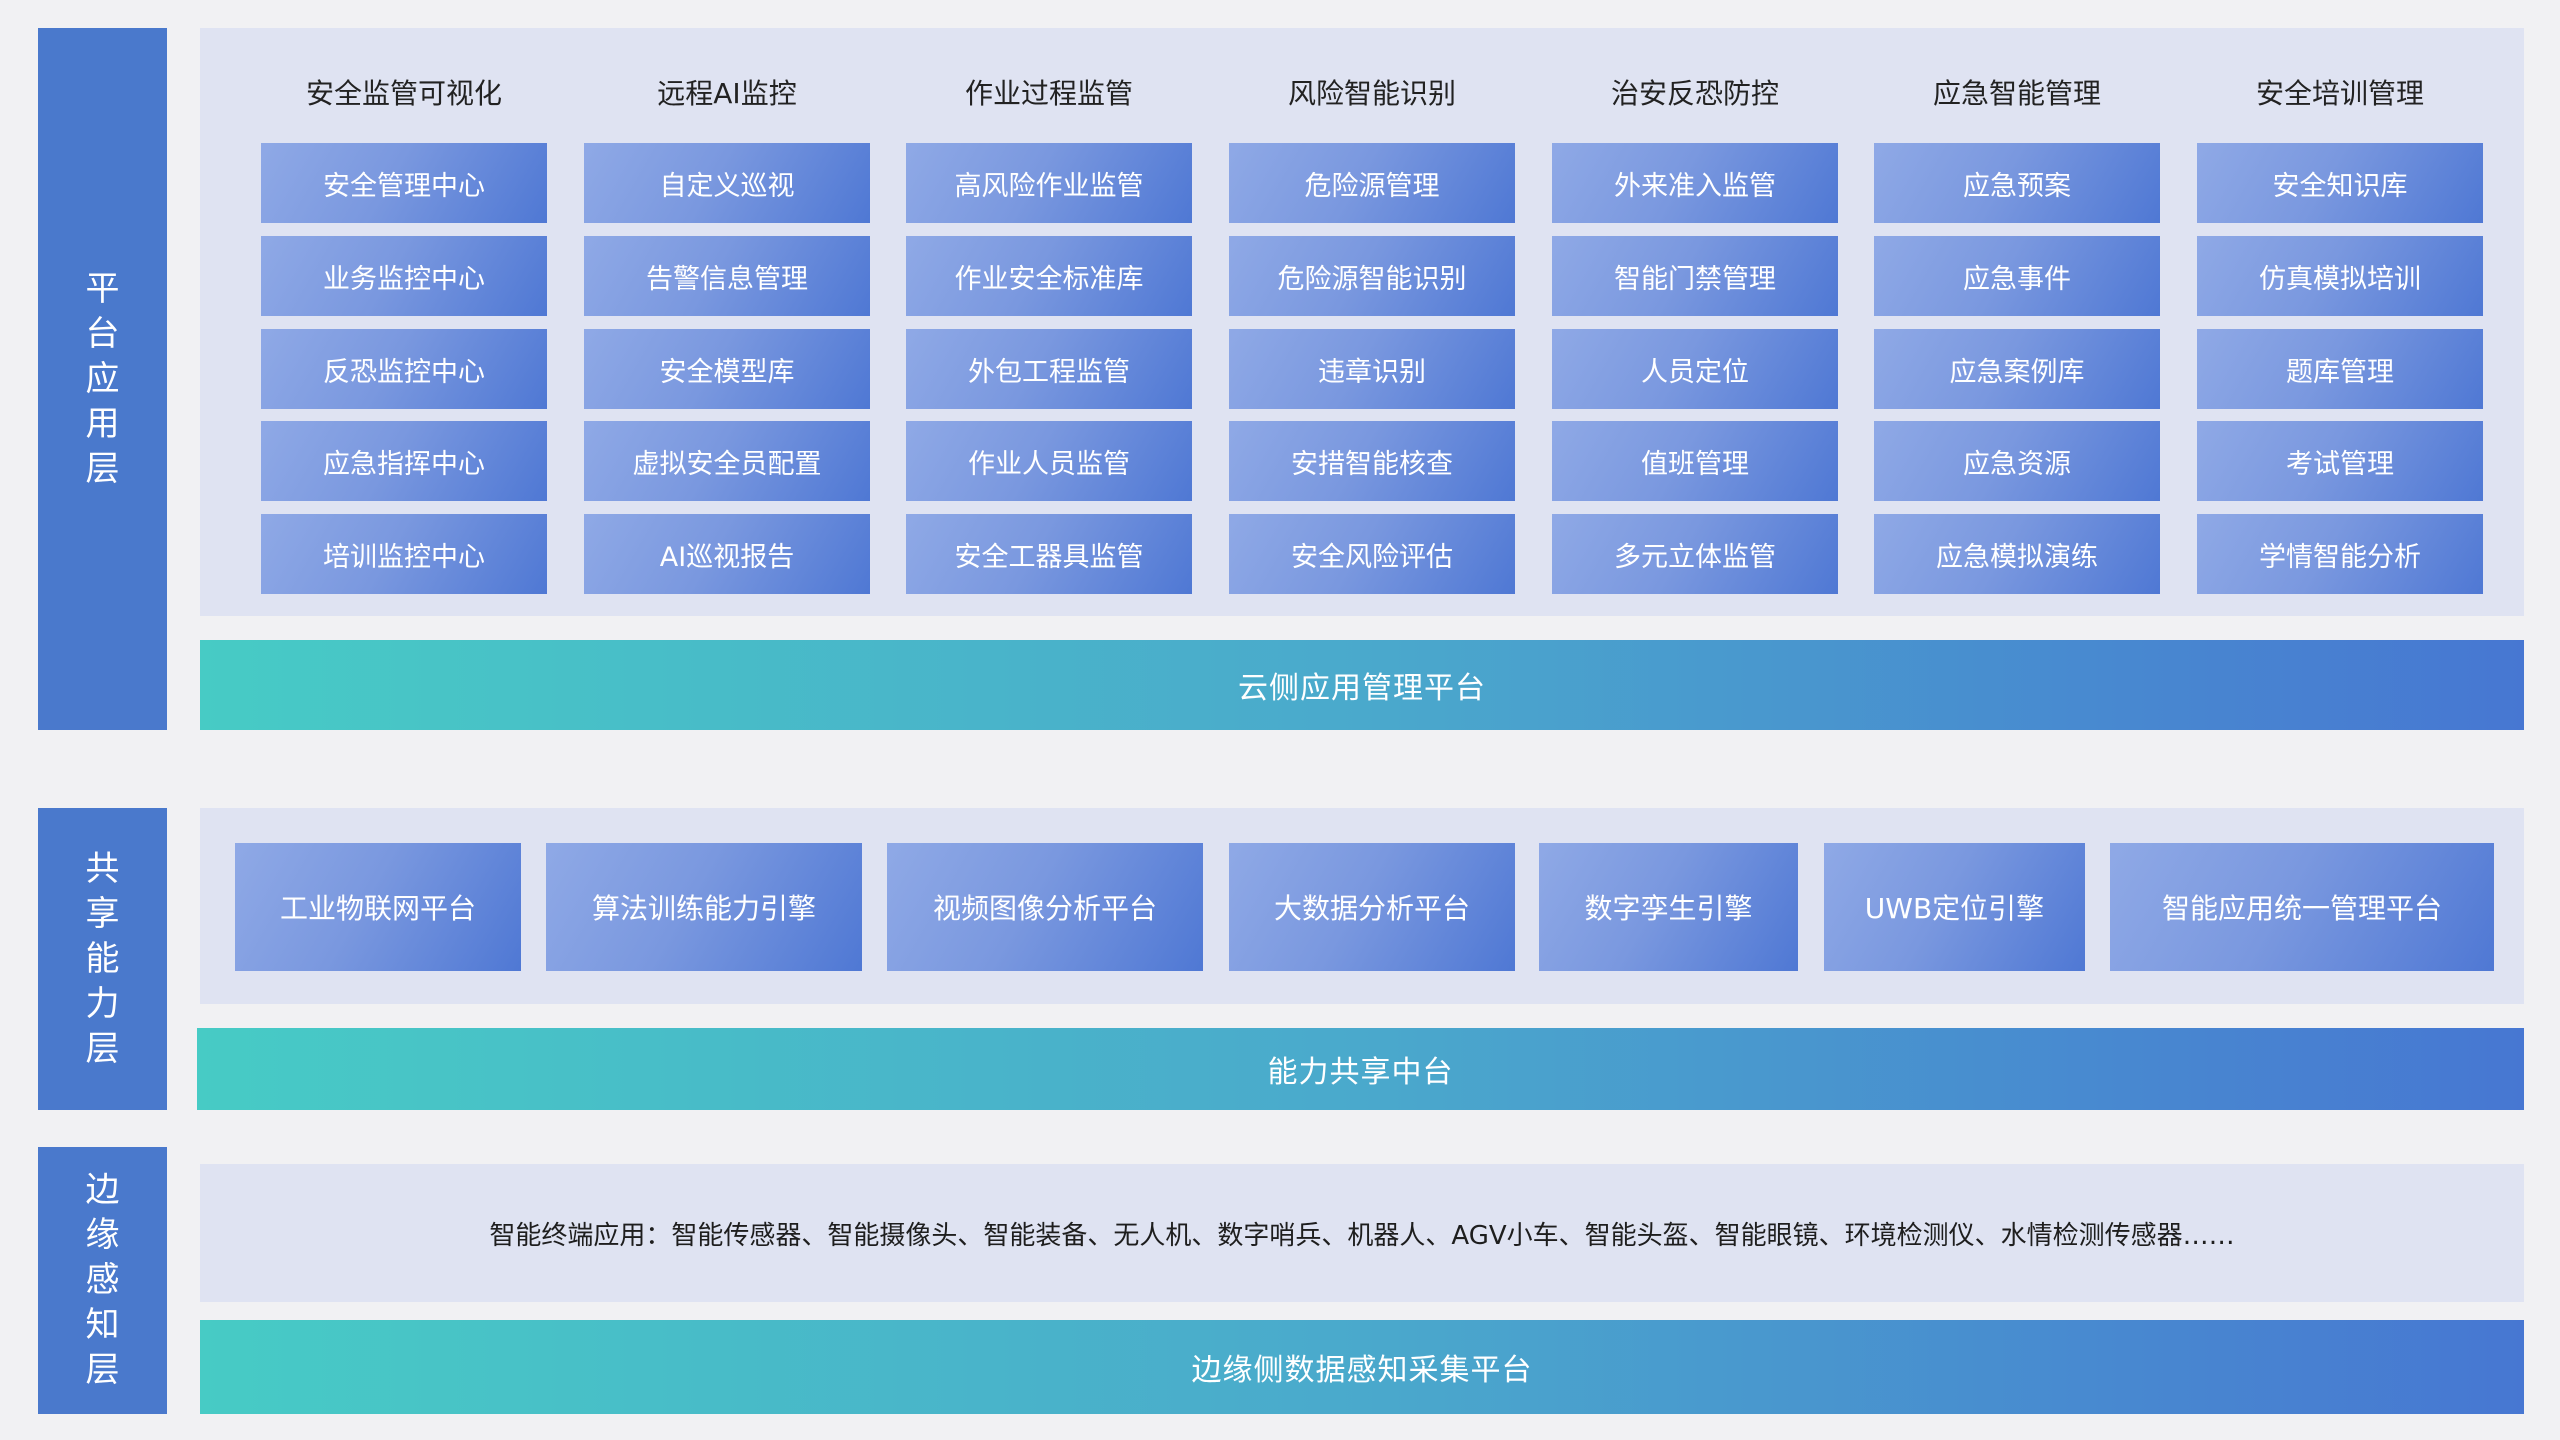 The height and width of the screenshot is (1440, 2560). What do you see at coordinates (727, 461) in the screenshot?
I see `module-box: 虚拟安全员配置` at bounding box center [727, 461].